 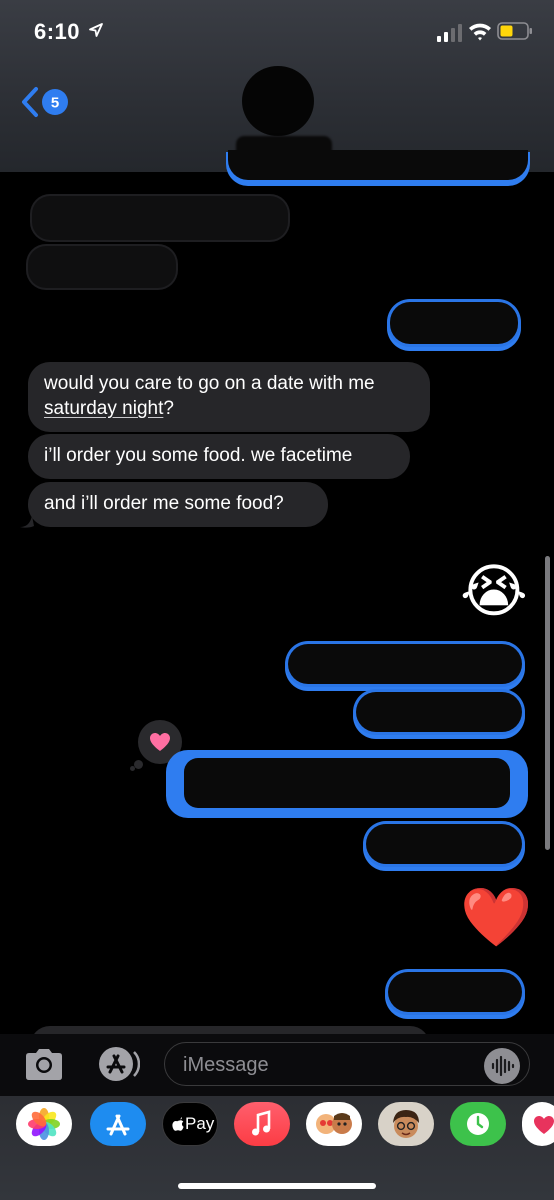 I want to click on music-note-icon, so click(x=261, y=1123).